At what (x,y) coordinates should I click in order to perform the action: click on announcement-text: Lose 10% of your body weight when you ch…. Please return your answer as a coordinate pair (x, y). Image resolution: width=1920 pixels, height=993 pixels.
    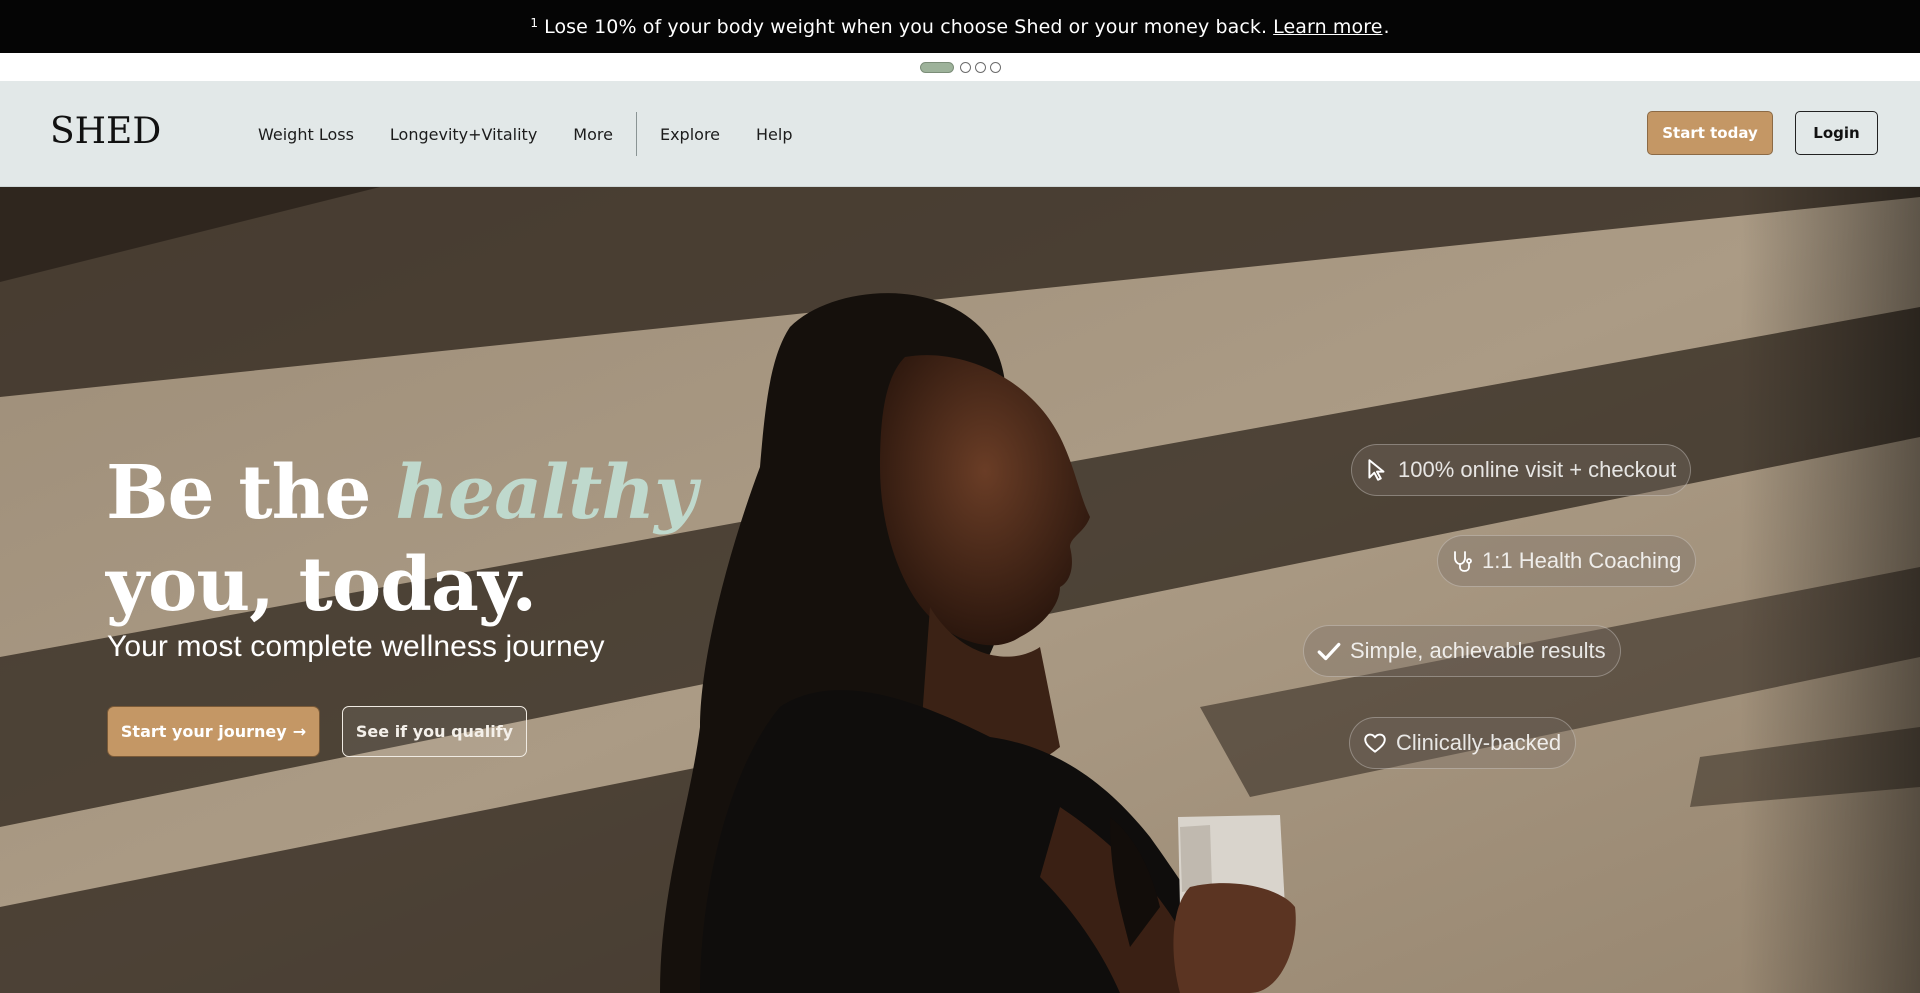
    Looking at the image, I should click on (906, 26).